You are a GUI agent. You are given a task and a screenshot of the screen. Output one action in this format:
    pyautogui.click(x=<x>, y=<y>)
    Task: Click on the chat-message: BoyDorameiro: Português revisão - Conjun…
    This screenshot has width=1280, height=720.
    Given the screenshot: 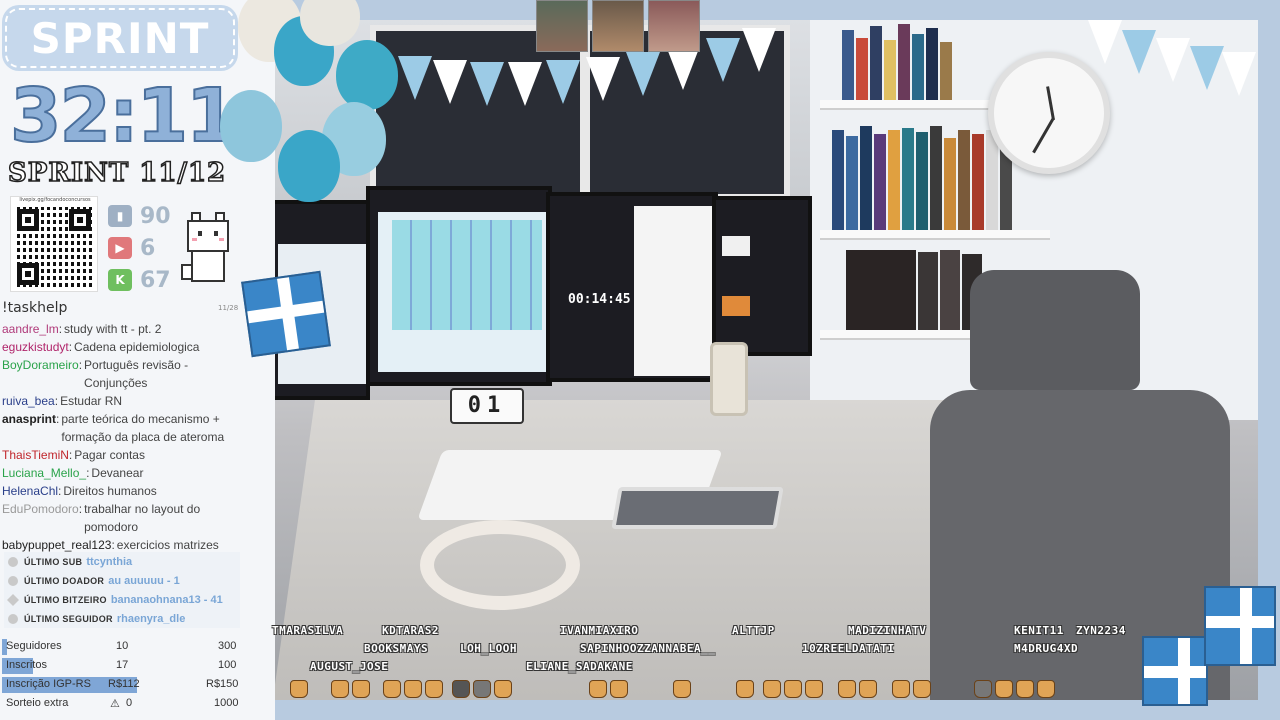 What is the action you would take?
    pyautogui.click(x=122, y=374)
    